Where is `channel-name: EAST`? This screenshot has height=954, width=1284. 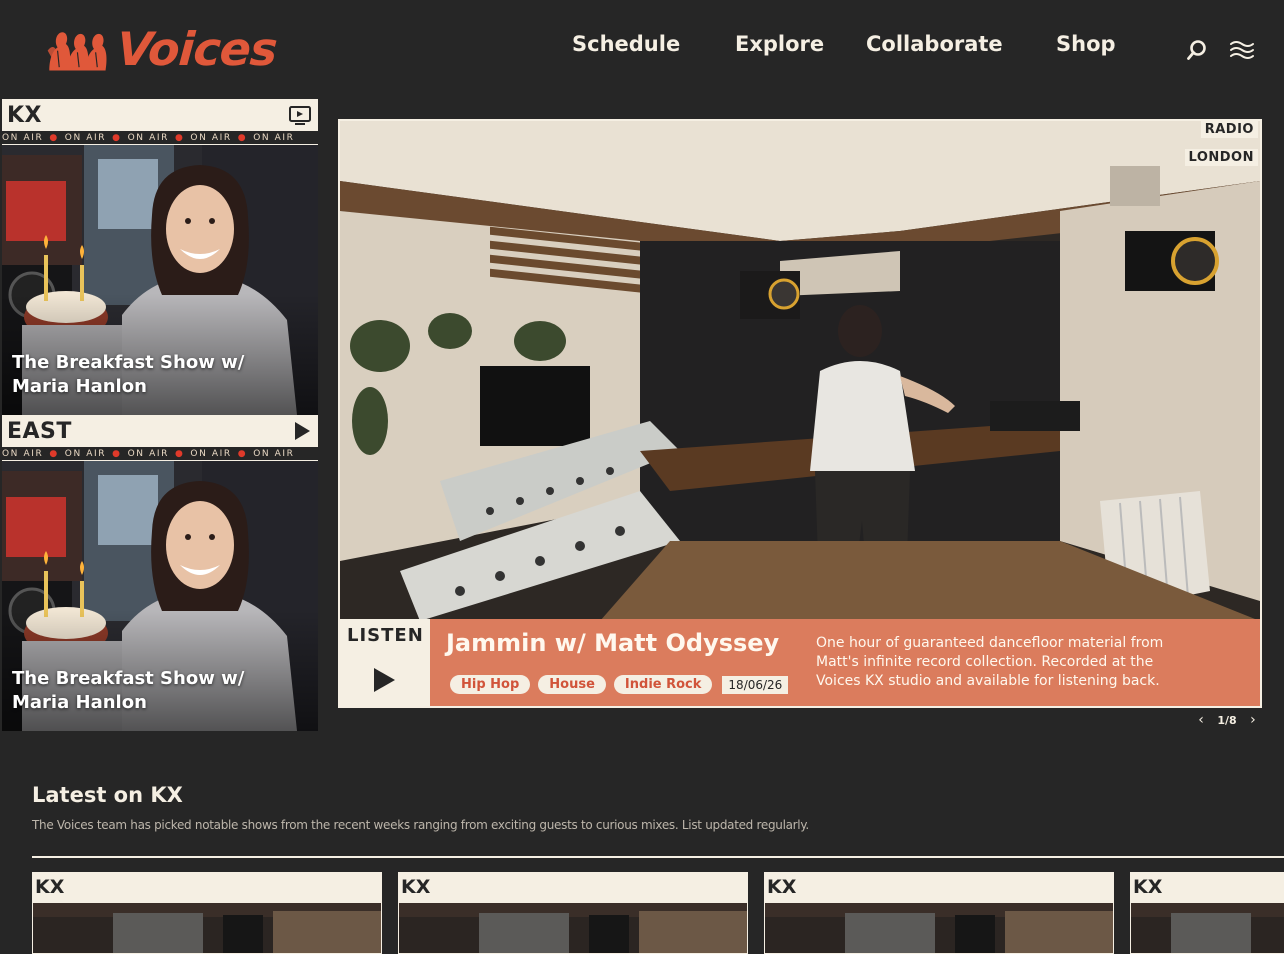
channel-name: EAST is located at coordinates (39, 431).